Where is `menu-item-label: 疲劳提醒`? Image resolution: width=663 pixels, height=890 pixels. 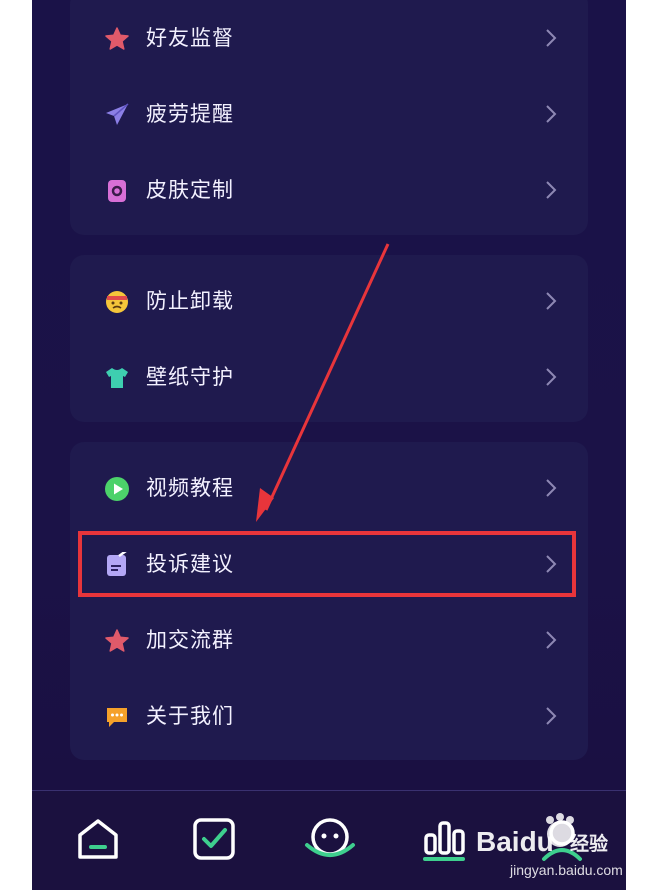 menu-item-label: 疲劳提醒 is located at coordinates (190, 114).